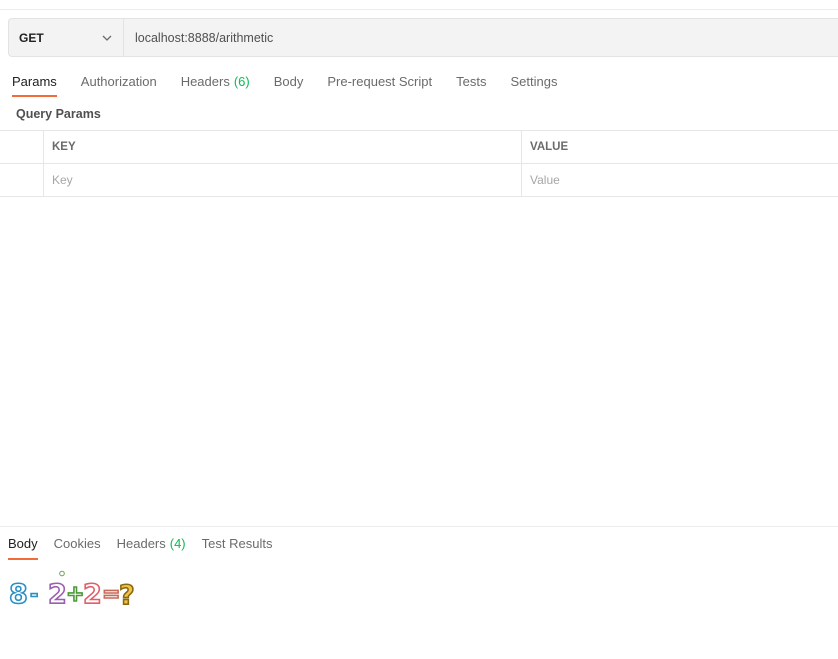 This screenshot has height=659, width=838. Describe the element at coordinates (676, 180) in the screenshot. I see `value-input` at that location.